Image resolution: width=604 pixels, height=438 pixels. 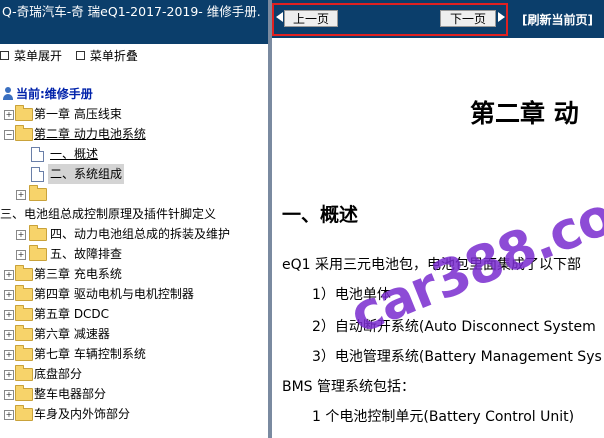 I want to click on current-label: 当前:维修手册, so click(x=54, y=94).